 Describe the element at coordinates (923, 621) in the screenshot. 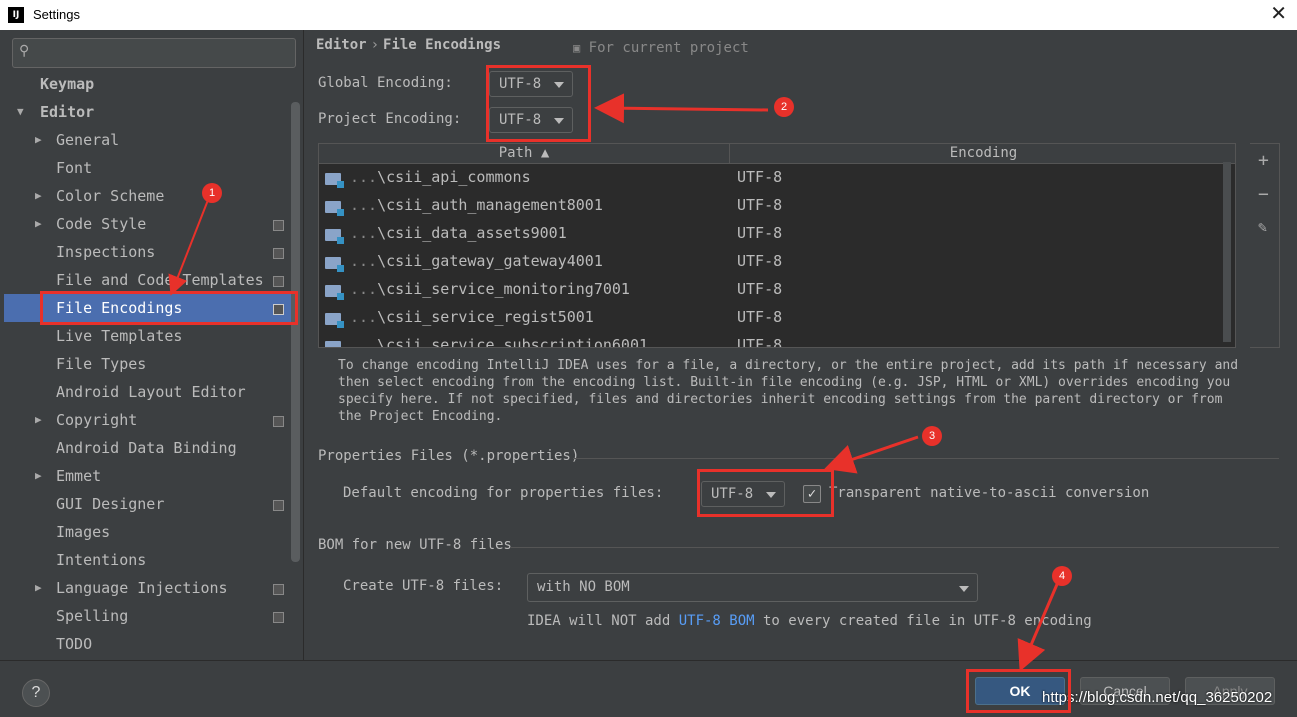

I see `bom-note-text: to every created file in UTF-8 encoding` at that location.